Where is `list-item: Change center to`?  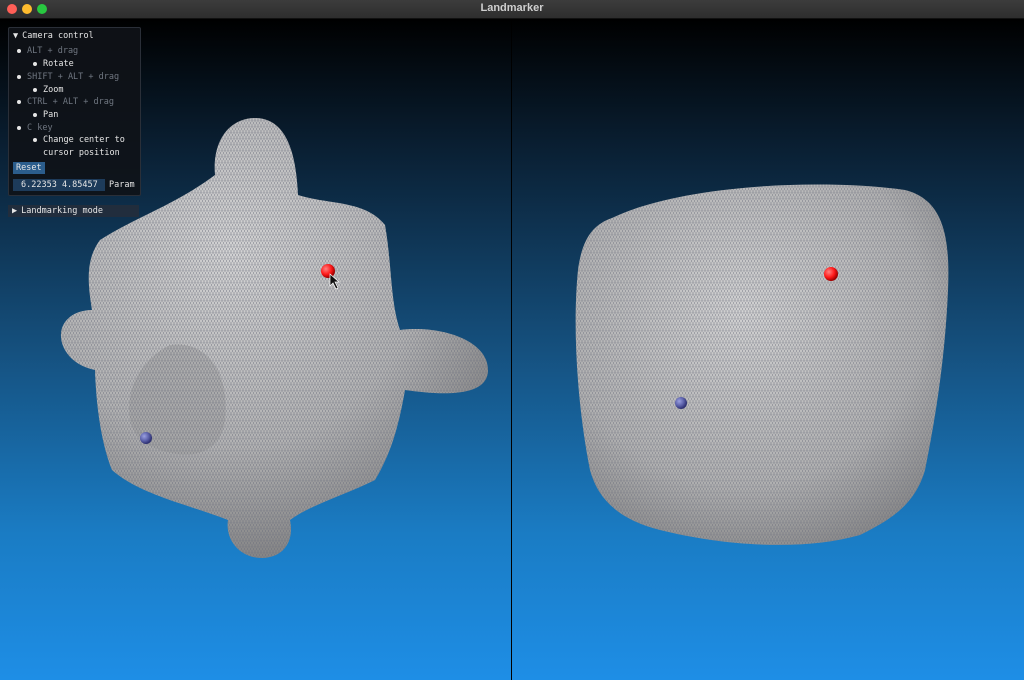 list-item: Change center to is located at coordinates (79, 140).